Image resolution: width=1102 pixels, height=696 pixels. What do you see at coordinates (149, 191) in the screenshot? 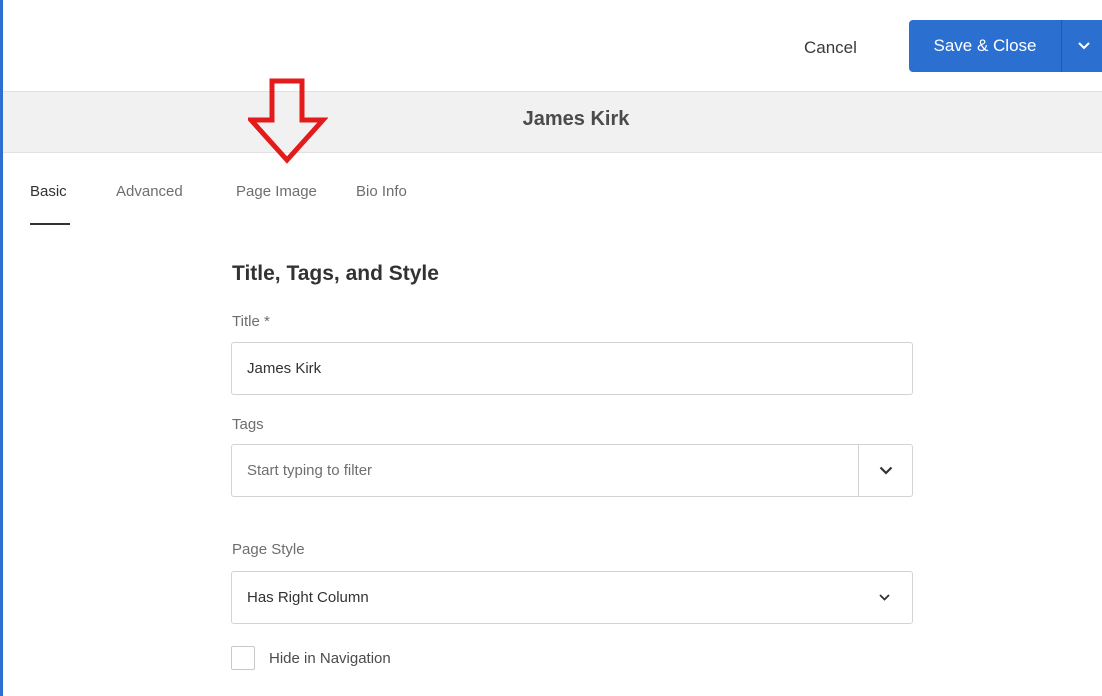
I see `tab-advanced: Advanced` at bounding box center [149, 191].